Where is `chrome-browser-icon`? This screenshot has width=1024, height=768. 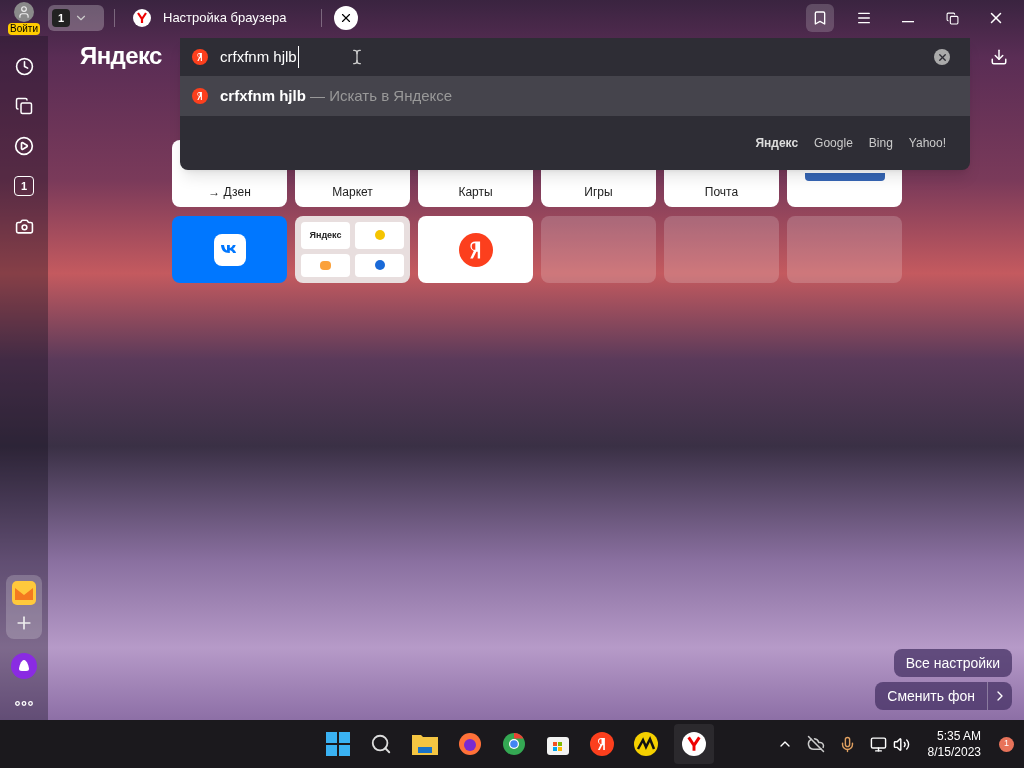
chrome-browser-icon is located at coordinates (514, 744).